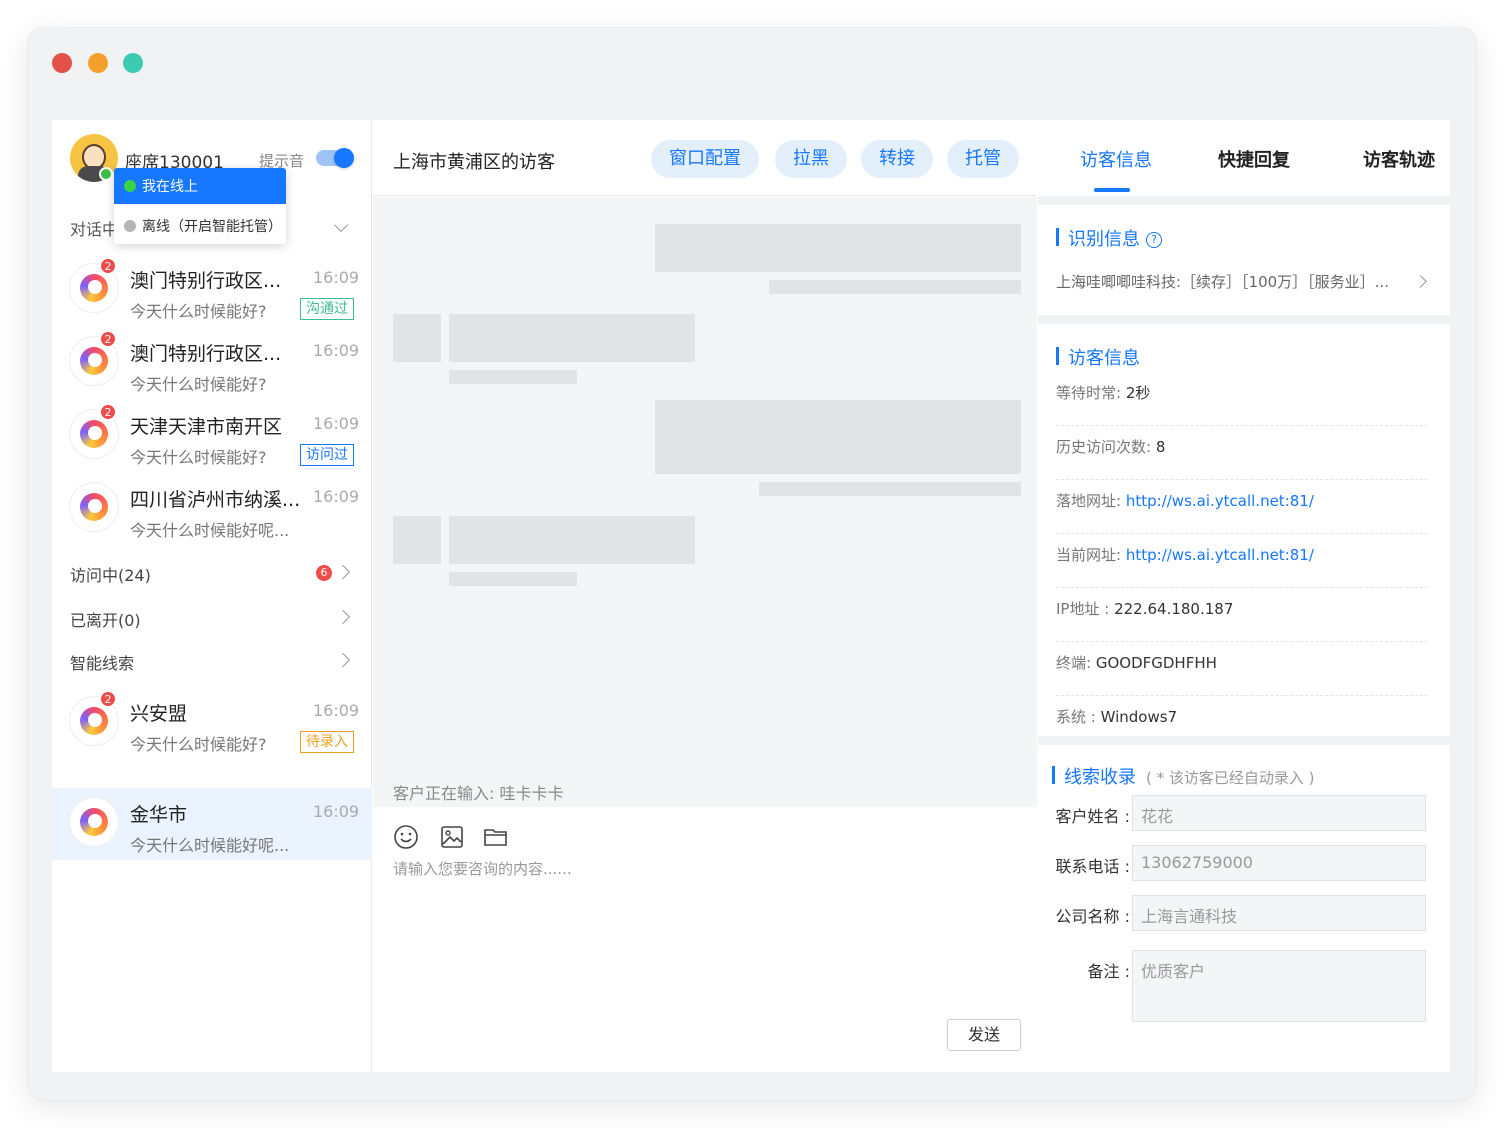  I want to click on transfer-button: 转接, so click(897, 159).